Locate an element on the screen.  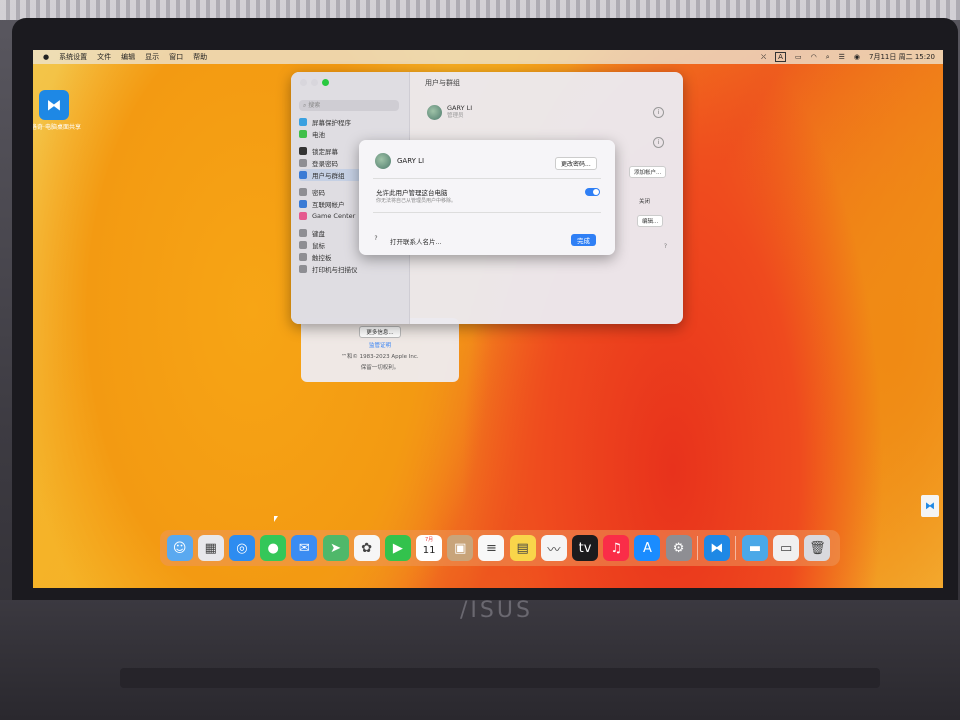
dock-glyph: tv is located at coordinates (585, 548).